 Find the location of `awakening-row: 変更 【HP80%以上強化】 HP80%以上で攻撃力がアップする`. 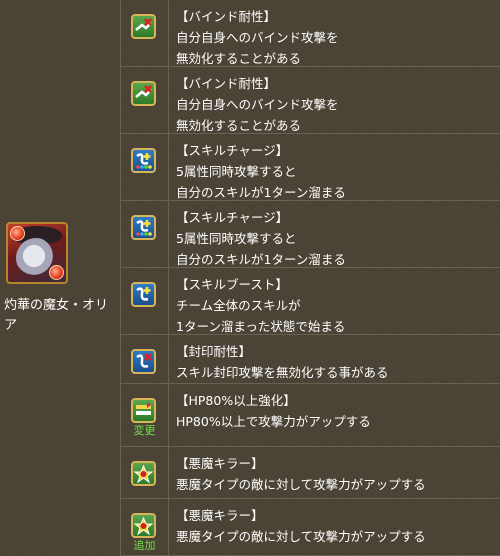

awakening-row: 変更 【HP80%以上強化】 HP80%以上で攻撃力がアップする is located at coordinates (310, 415).